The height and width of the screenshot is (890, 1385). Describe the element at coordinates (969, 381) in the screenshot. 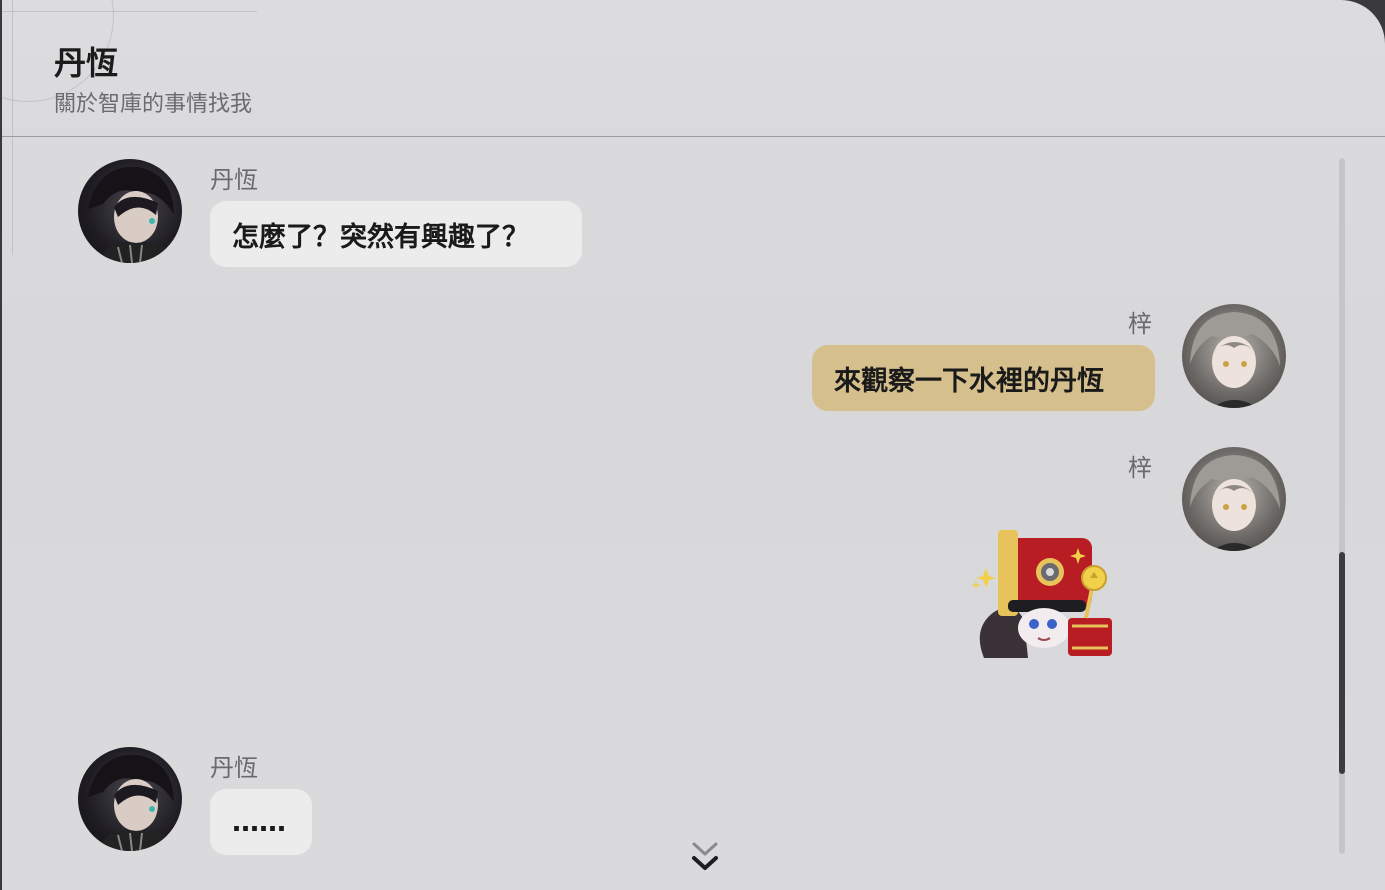

I see `message-text: 來觀察一下水裡的丹恆` at that location.